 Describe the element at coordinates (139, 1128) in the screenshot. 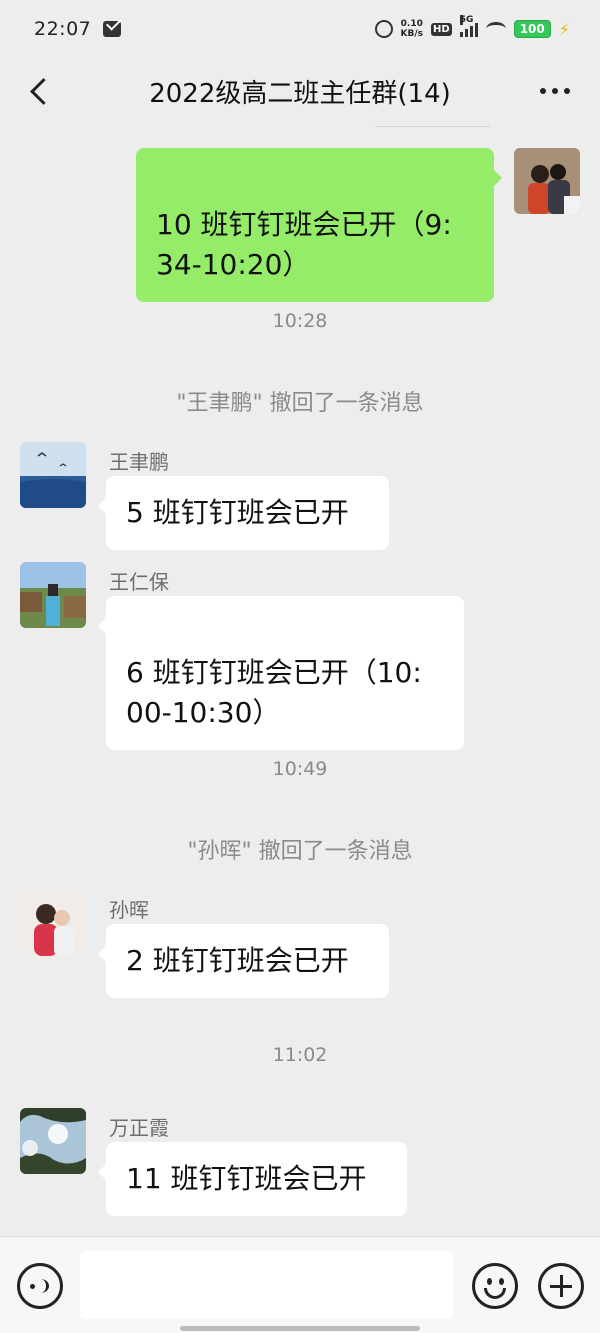

I see `sender-name: 万正霞` at that location.